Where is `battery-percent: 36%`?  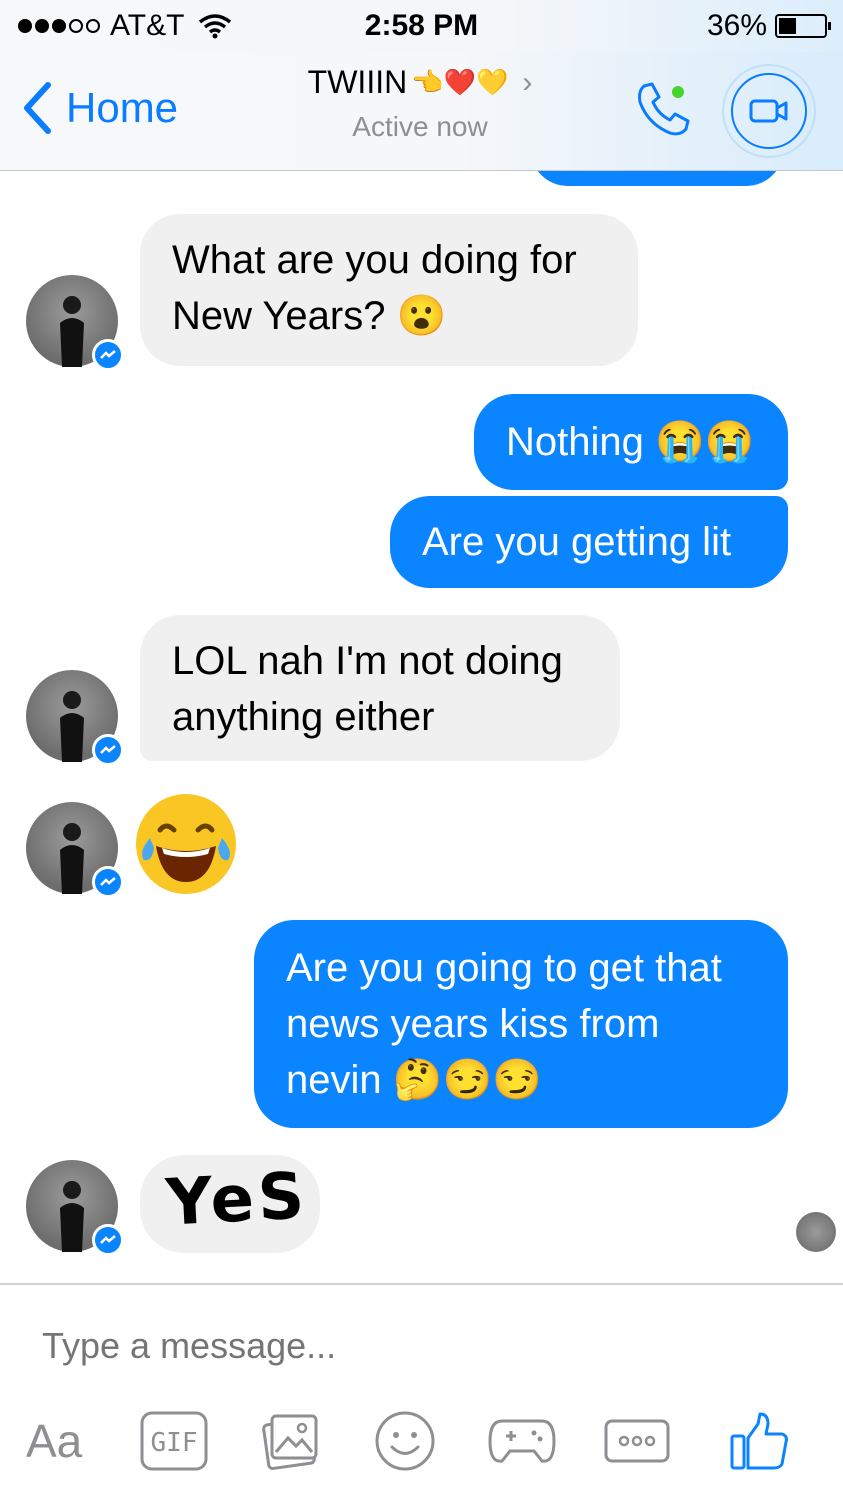
battery-percent: 36% is located at coordinates (736, 25).